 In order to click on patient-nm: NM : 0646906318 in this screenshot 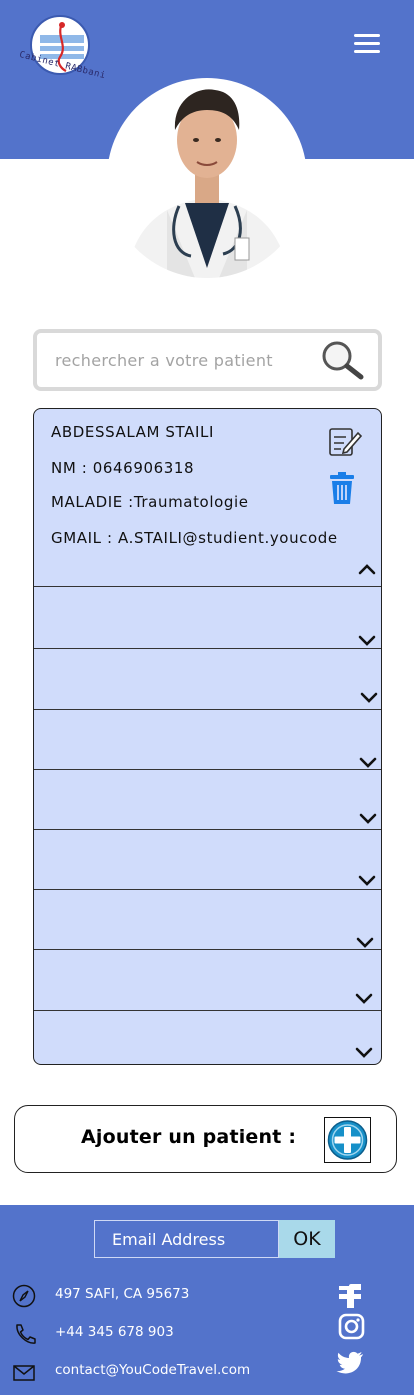, I will do `click(123, 468)`.